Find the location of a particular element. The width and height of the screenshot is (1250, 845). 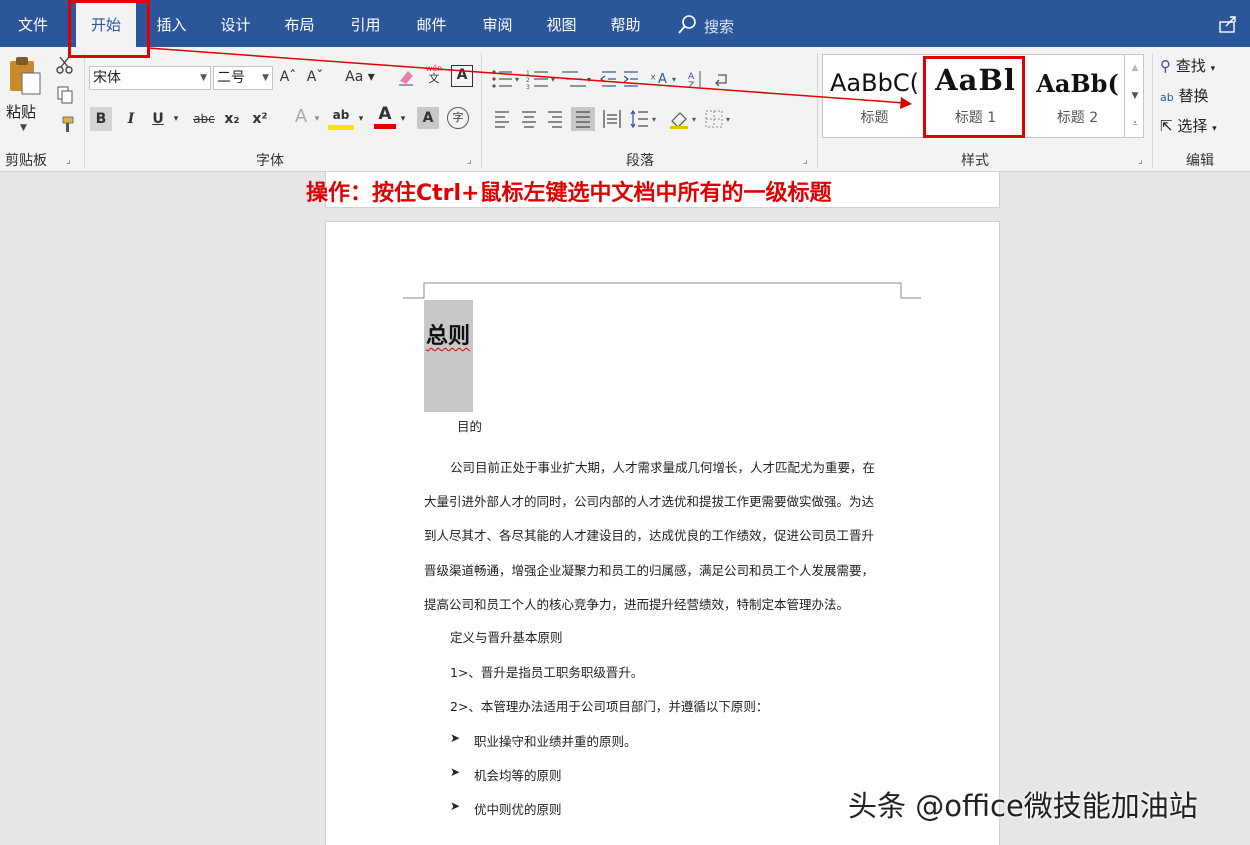

strikethrough-button: abc is located at coordinates (204, 119).